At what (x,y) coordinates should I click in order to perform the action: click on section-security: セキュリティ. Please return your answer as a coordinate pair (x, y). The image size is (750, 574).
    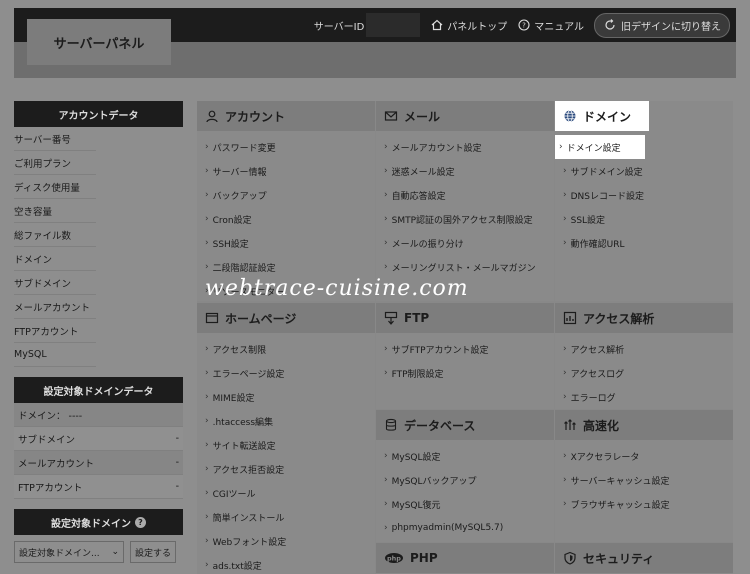
    Looking at the image, I should click on (644, 558).